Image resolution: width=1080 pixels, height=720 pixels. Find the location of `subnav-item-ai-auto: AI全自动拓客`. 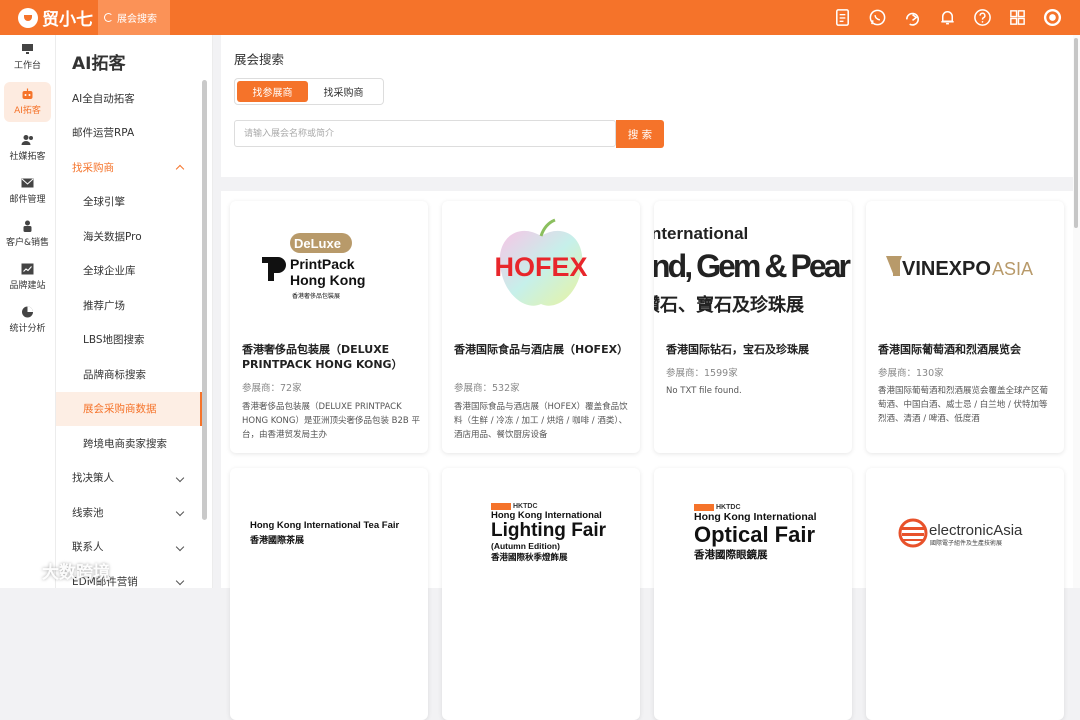

subnav-item-ai-auto: AI全自动拓客 is located at coordinates (129, 98).